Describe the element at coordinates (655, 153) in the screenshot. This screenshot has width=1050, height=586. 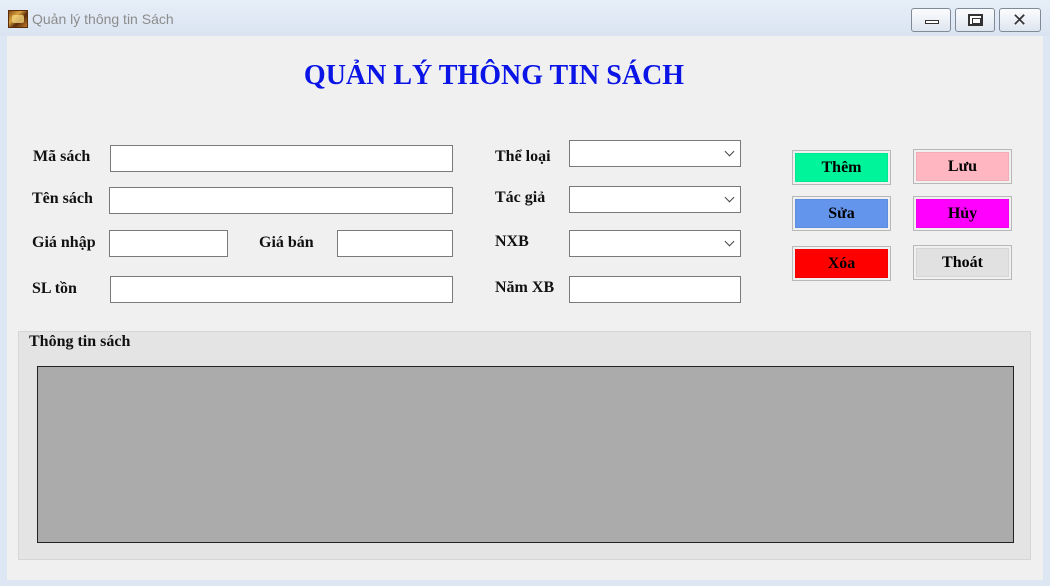
I see `the-loai-combobox` at that location.